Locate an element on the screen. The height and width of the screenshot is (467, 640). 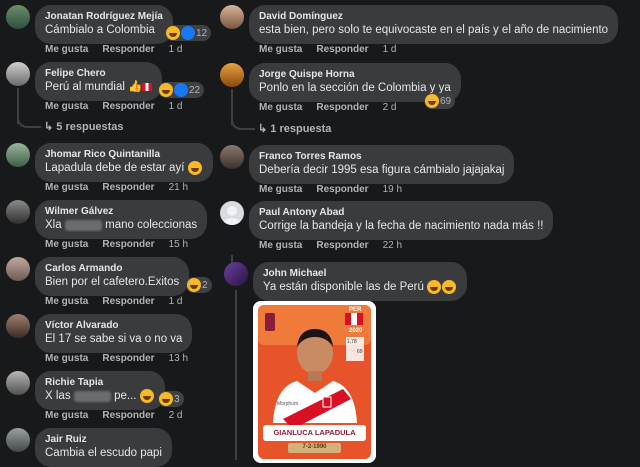
author-name: Felipe Chero is located at coordinates (98, 73).